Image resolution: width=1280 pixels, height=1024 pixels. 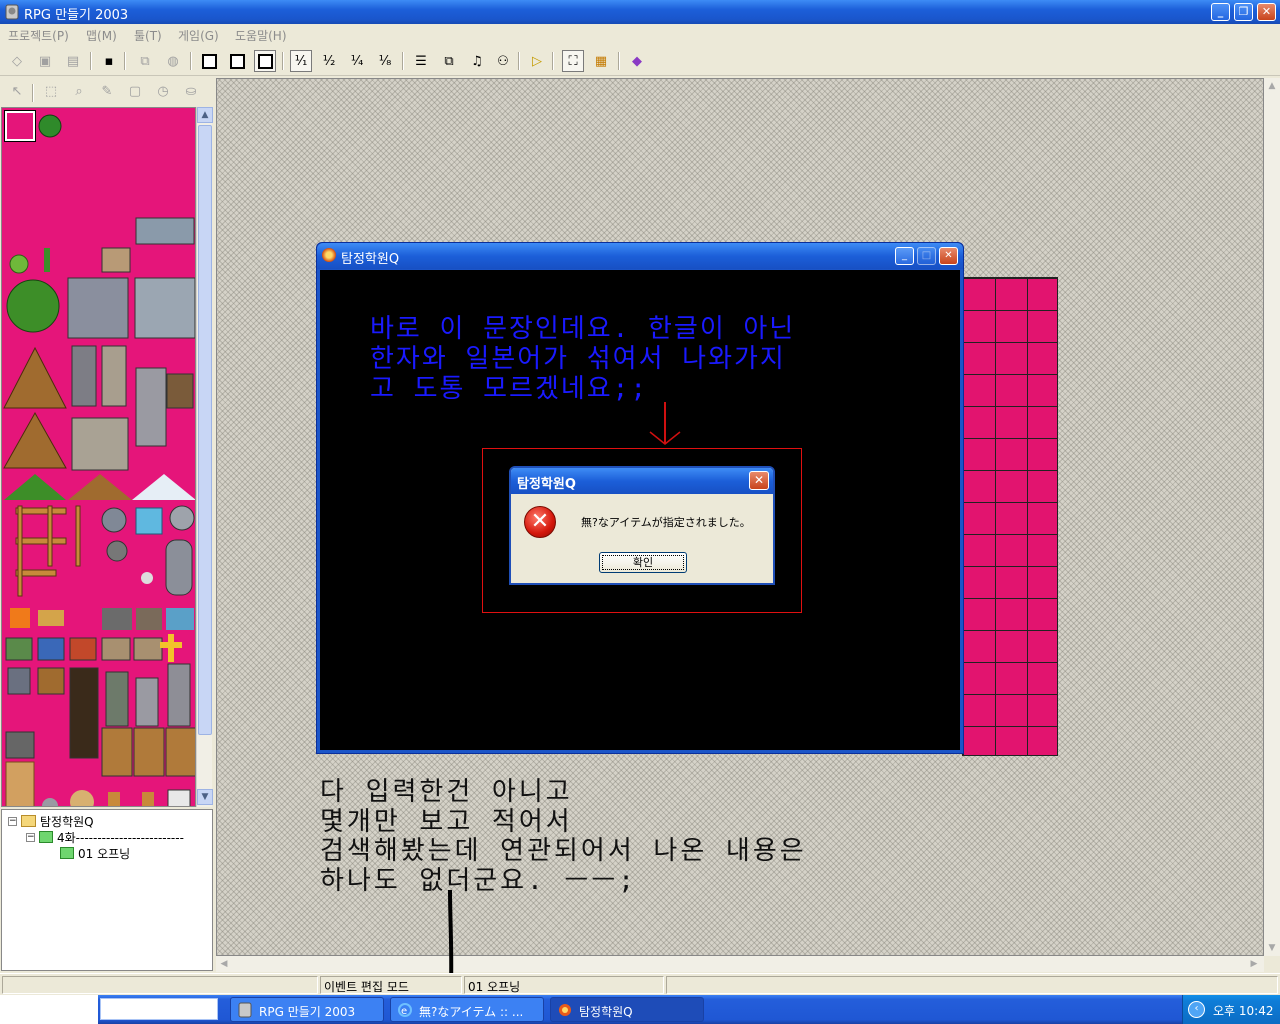 What do you see at coordinates (67, 821) in the screenshot?
I see `tree-label: 탐정학원Q` at bounding box center [67, 821].